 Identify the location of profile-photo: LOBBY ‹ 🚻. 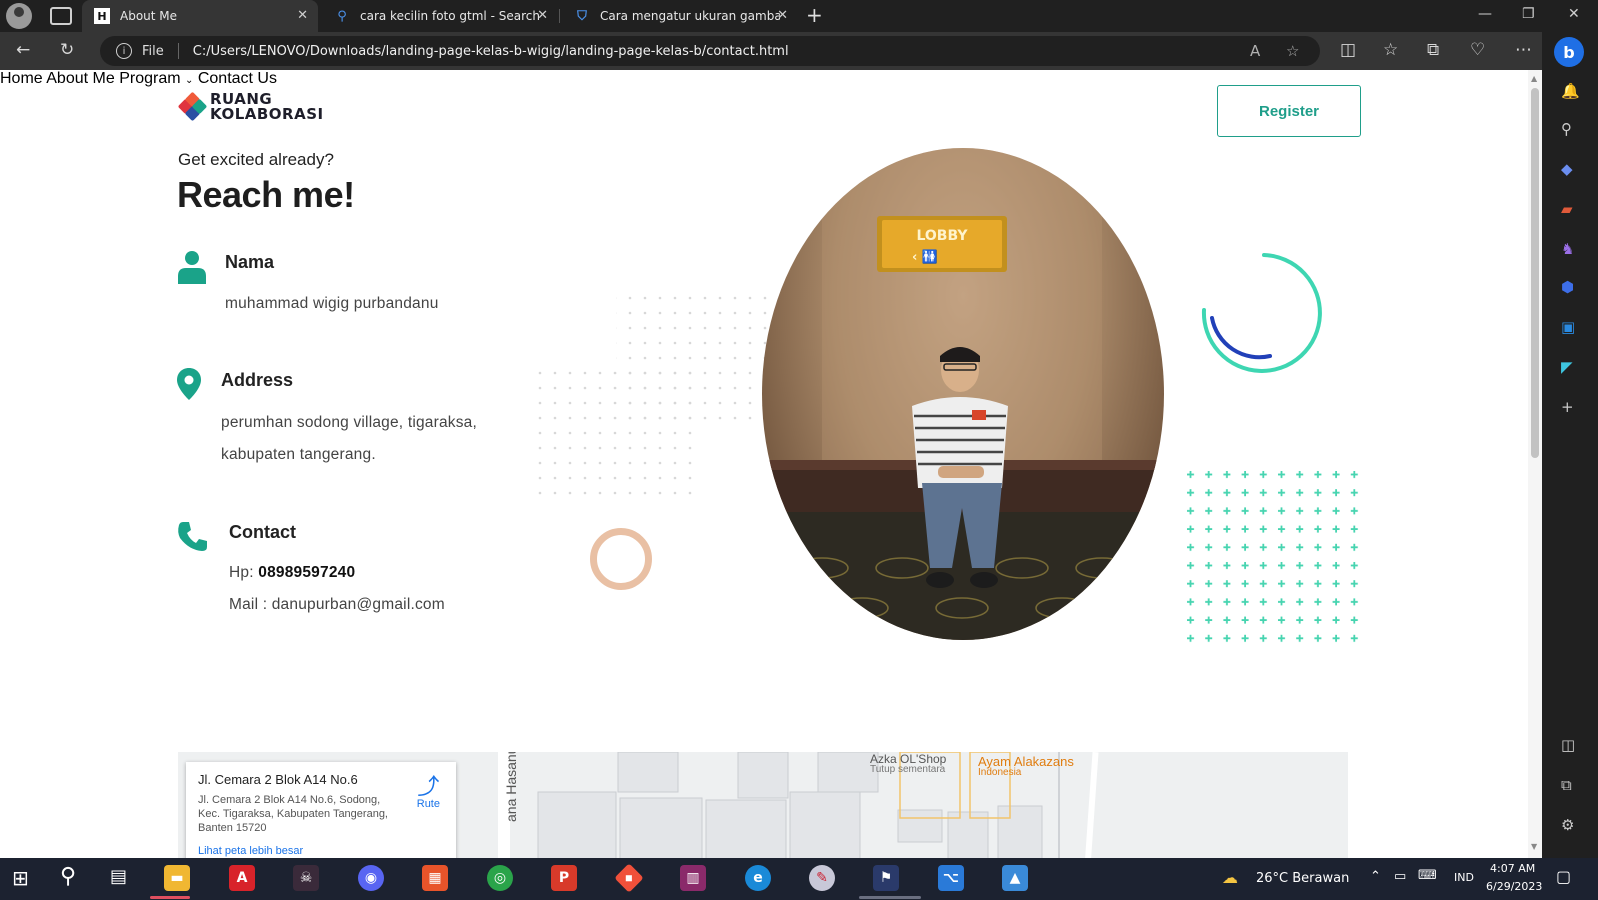
(963, 394).